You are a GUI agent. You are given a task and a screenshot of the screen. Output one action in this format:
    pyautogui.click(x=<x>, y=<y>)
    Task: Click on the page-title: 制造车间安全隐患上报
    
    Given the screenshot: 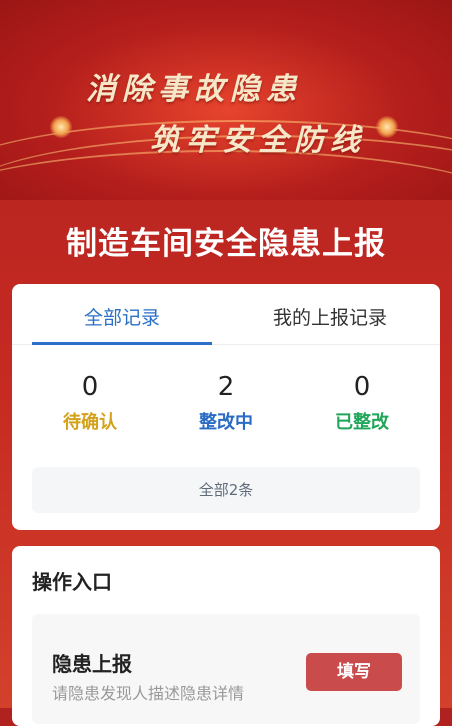 What is the action you would take?
    pyautogui.click(x=226, y=244)
    